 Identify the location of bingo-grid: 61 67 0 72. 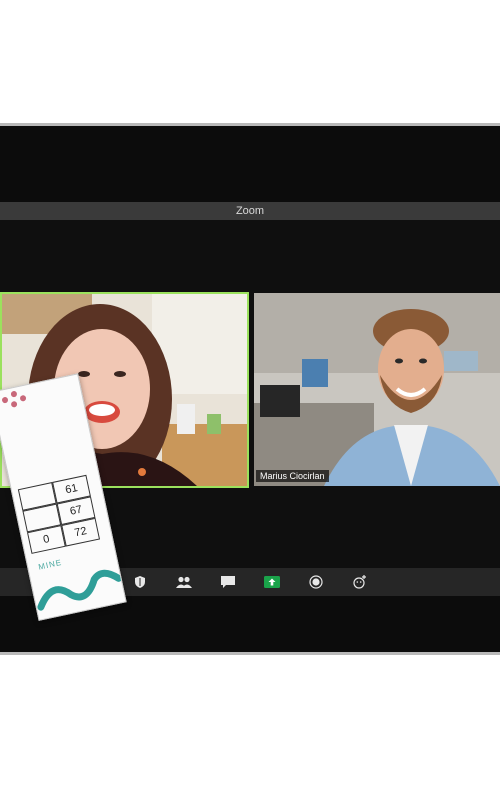
(59, 514).